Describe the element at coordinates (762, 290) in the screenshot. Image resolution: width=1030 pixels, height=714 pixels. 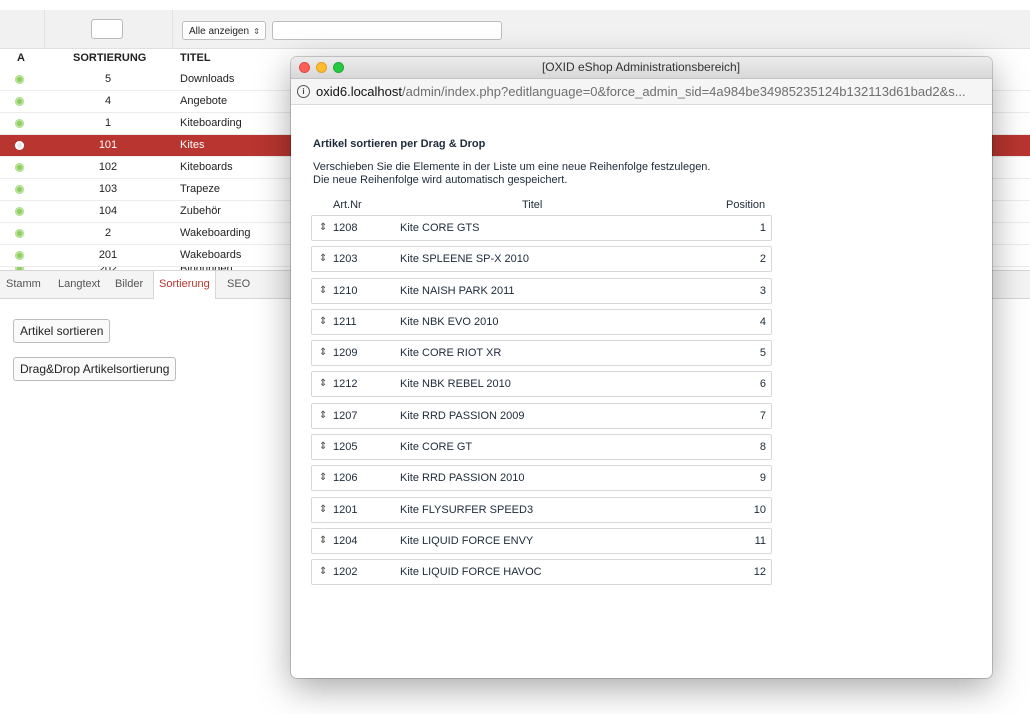
I see `article-position: 3` at that location.